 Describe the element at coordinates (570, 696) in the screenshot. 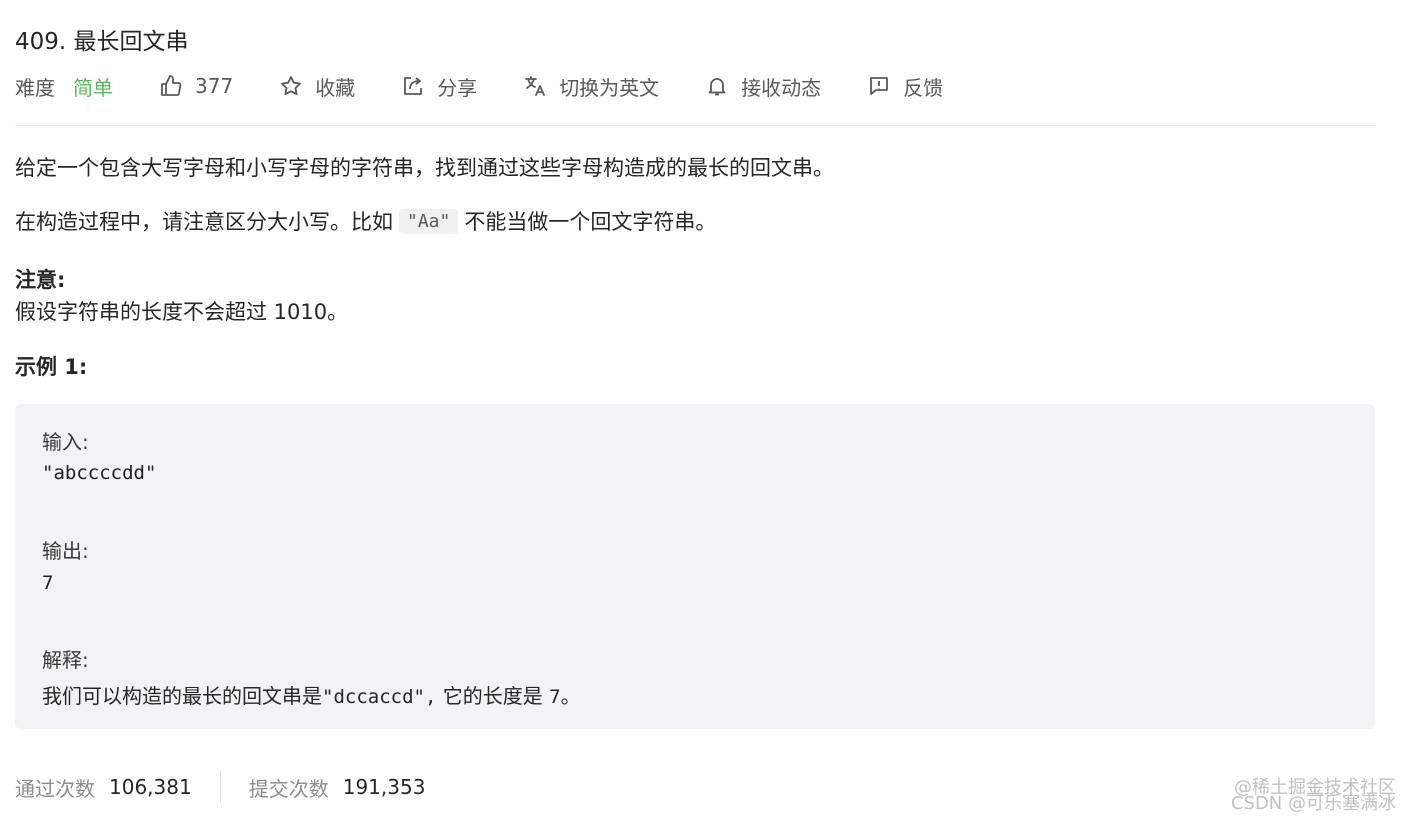

I see `explain-end: 。` at that location.